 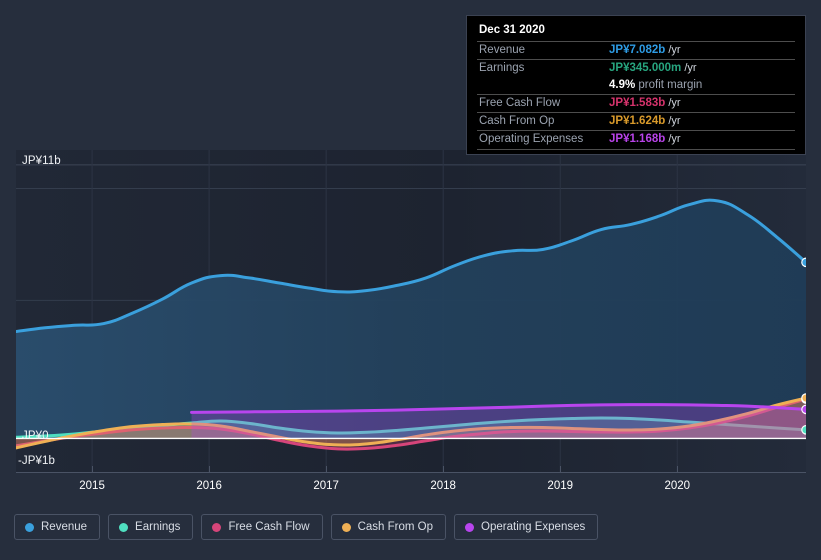 I want to click on tooltip-metric-value: JP¥1.168b /yr, so click(x=702, y=140).